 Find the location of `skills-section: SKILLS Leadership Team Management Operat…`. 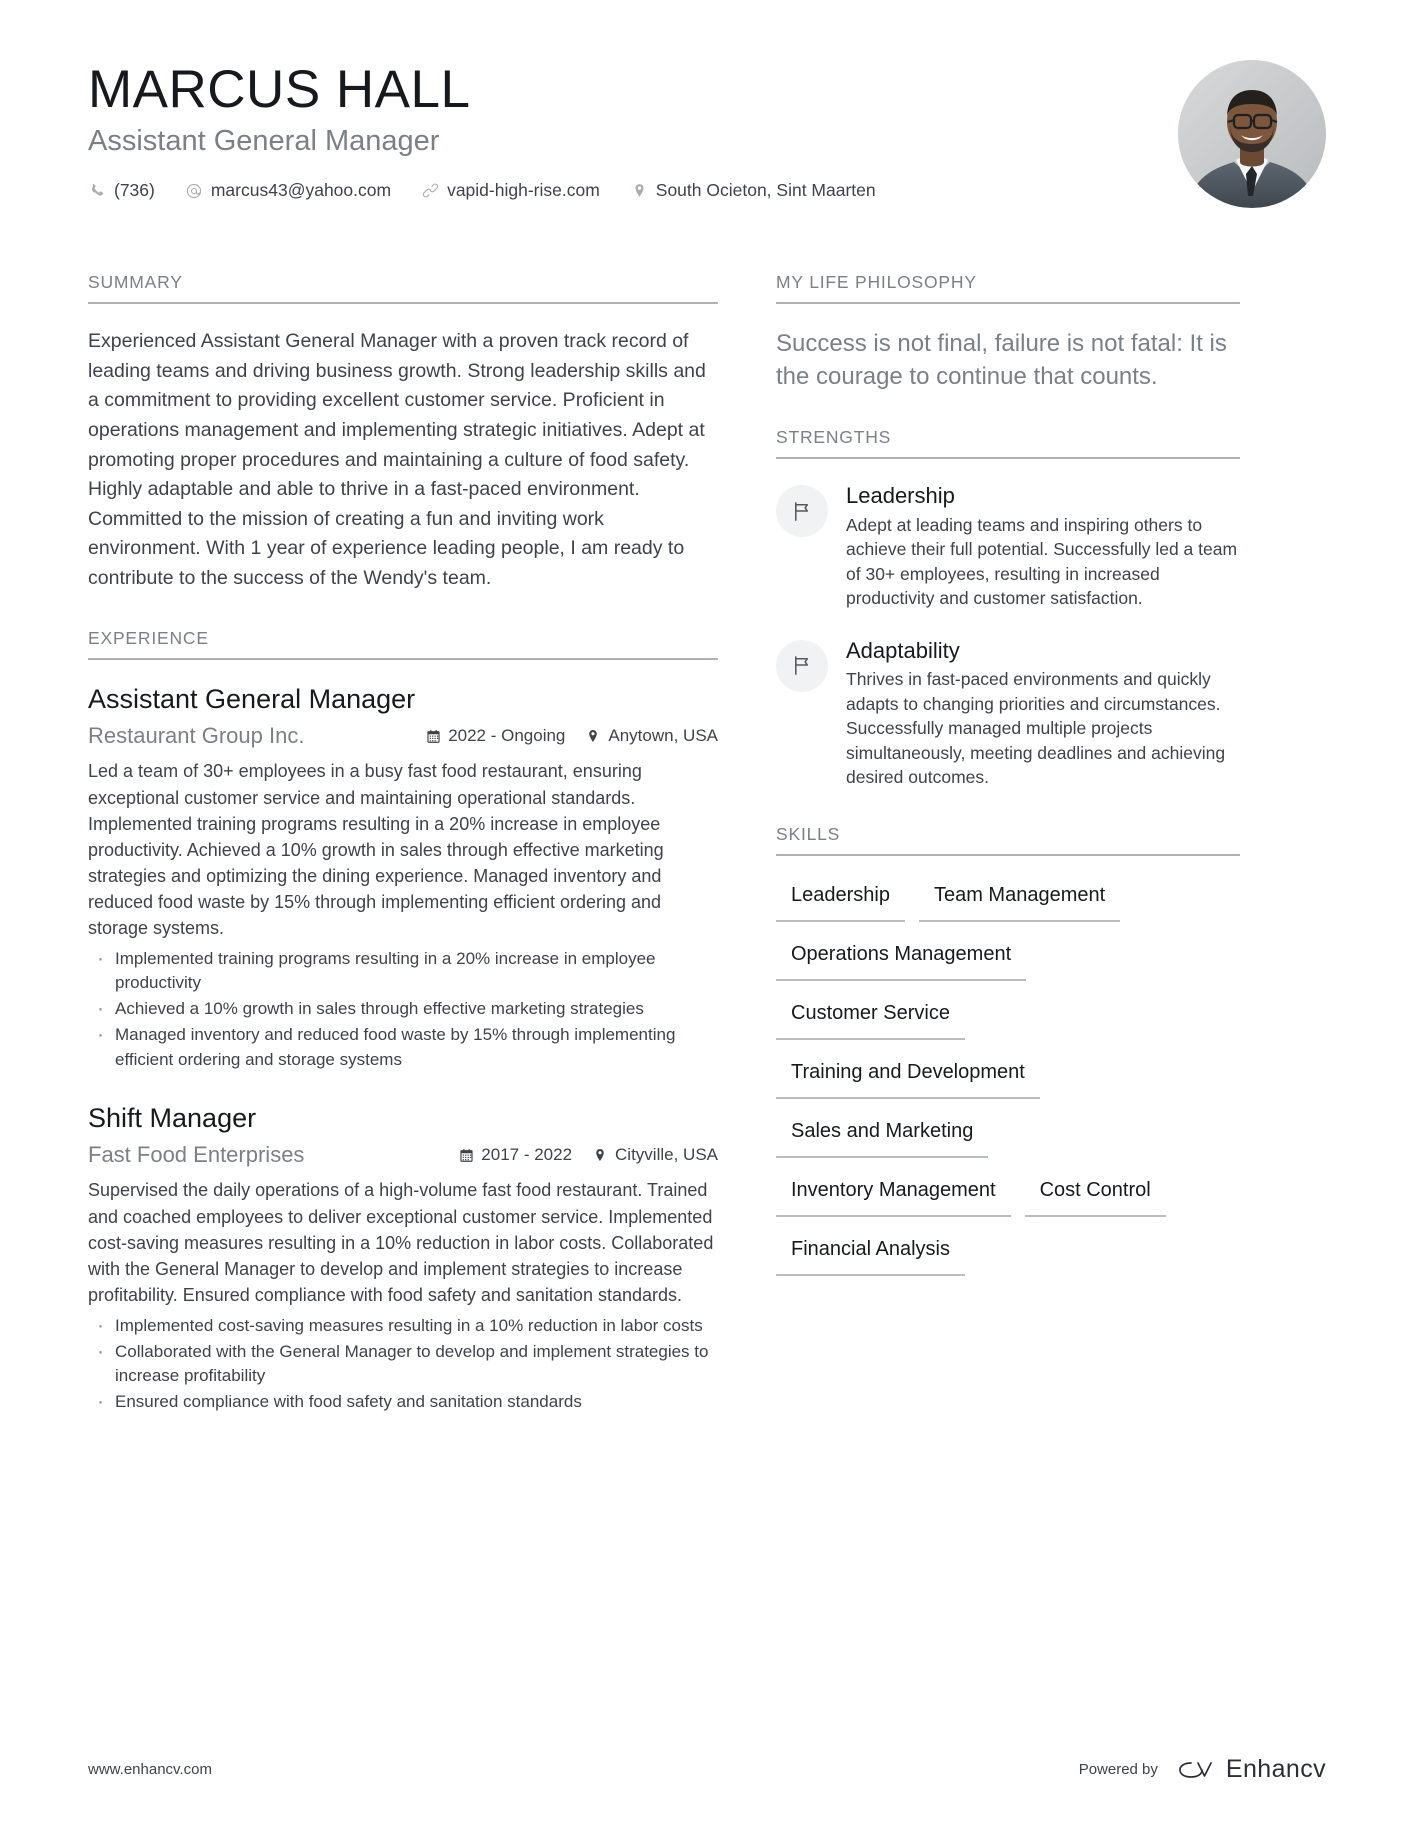

skills-section: SKILLS Leadership Team Management Operat… is located at coordinates (1008, 1058).